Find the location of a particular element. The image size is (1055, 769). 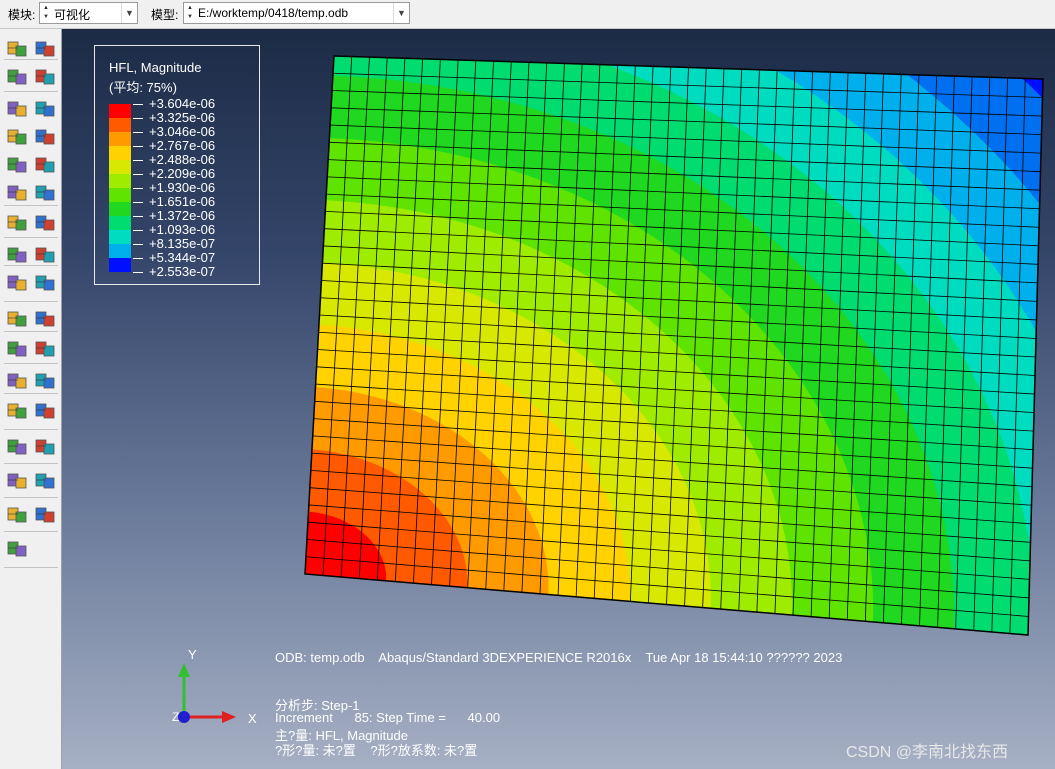

axis-y-label: Y is located at coordinates (192, 654).